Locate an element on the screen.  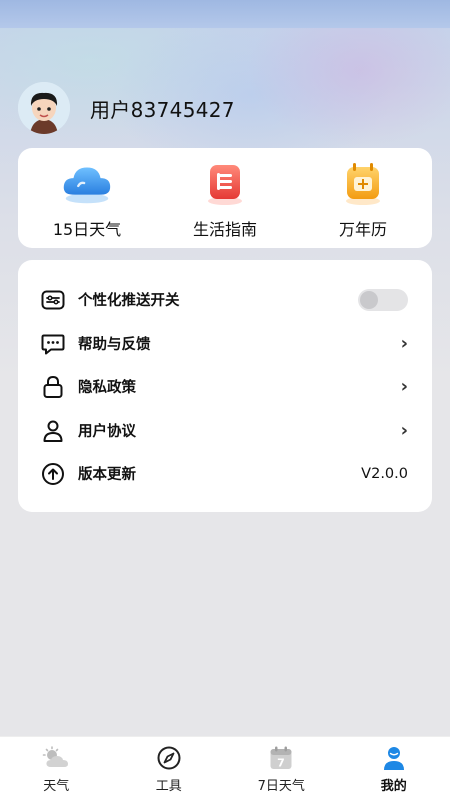
nav-tab-mine: 我的 is located at coordinates (394, 765).